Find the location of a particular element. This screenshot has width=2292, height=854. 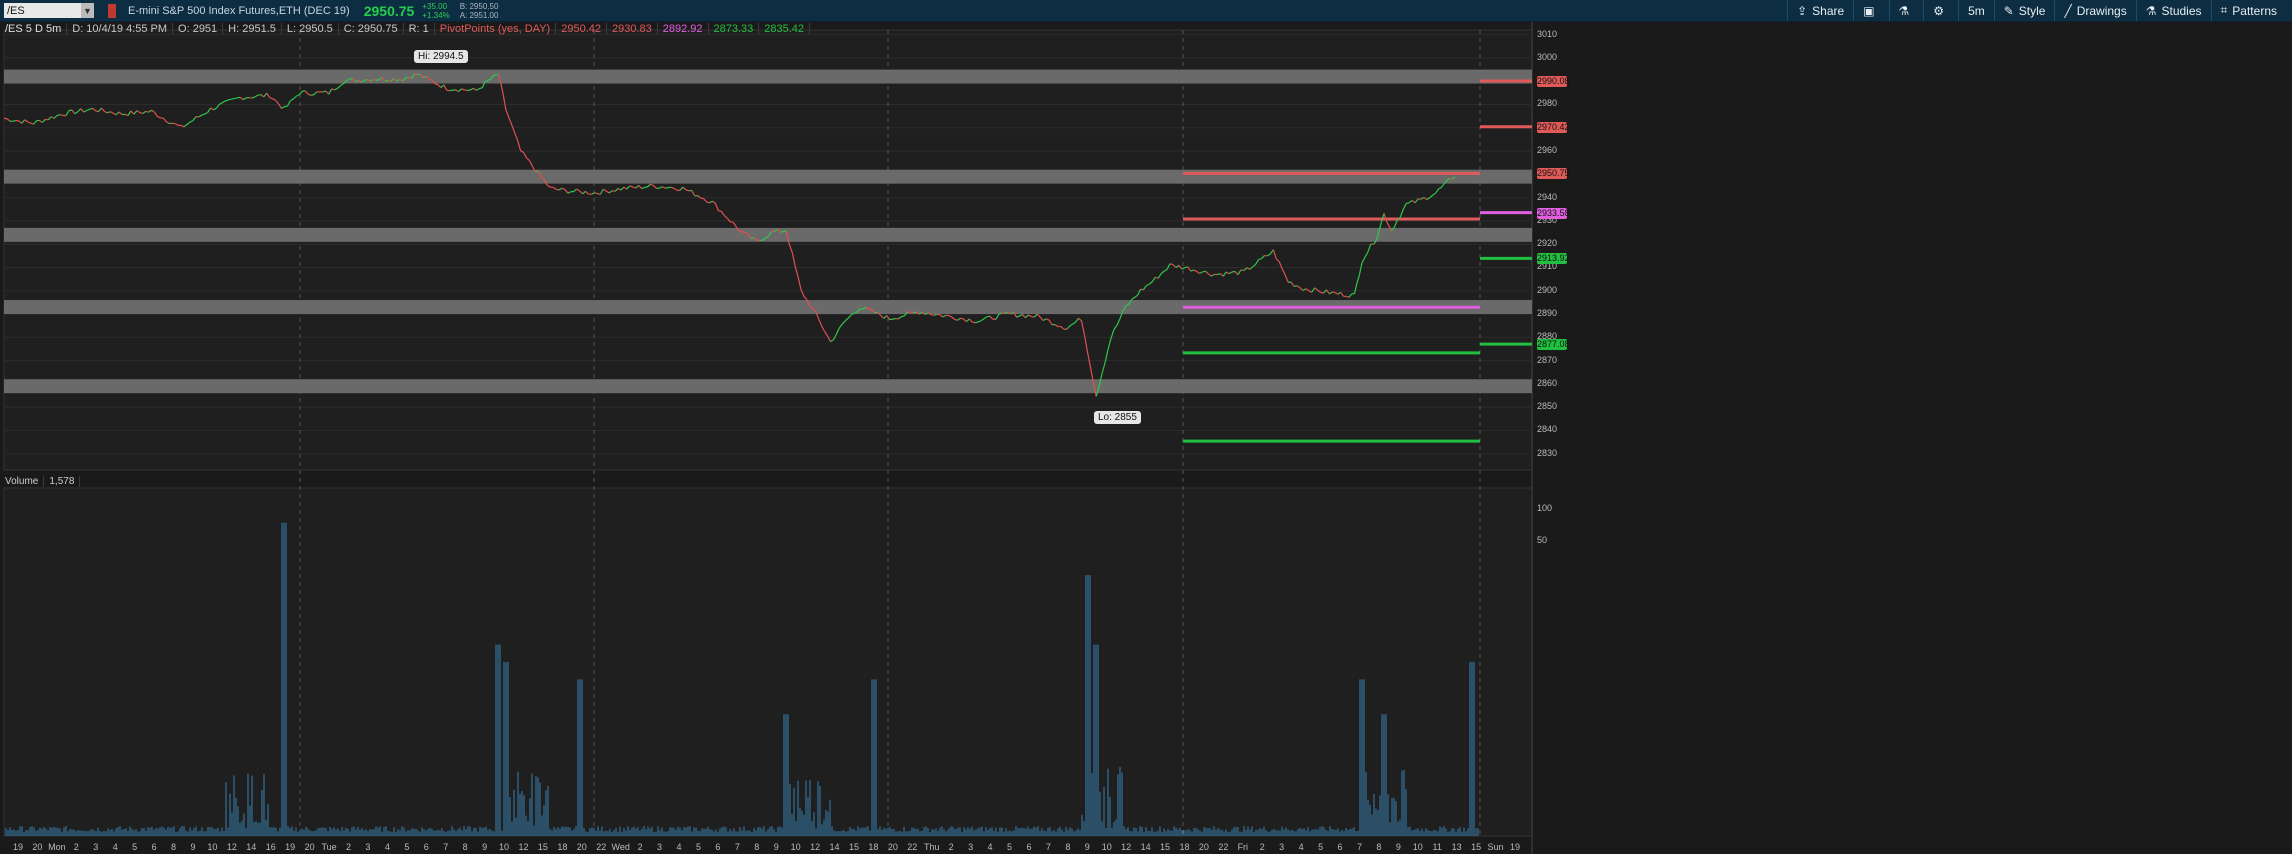

y-tick-label: 2980 is located at coordinates (1547, 103).